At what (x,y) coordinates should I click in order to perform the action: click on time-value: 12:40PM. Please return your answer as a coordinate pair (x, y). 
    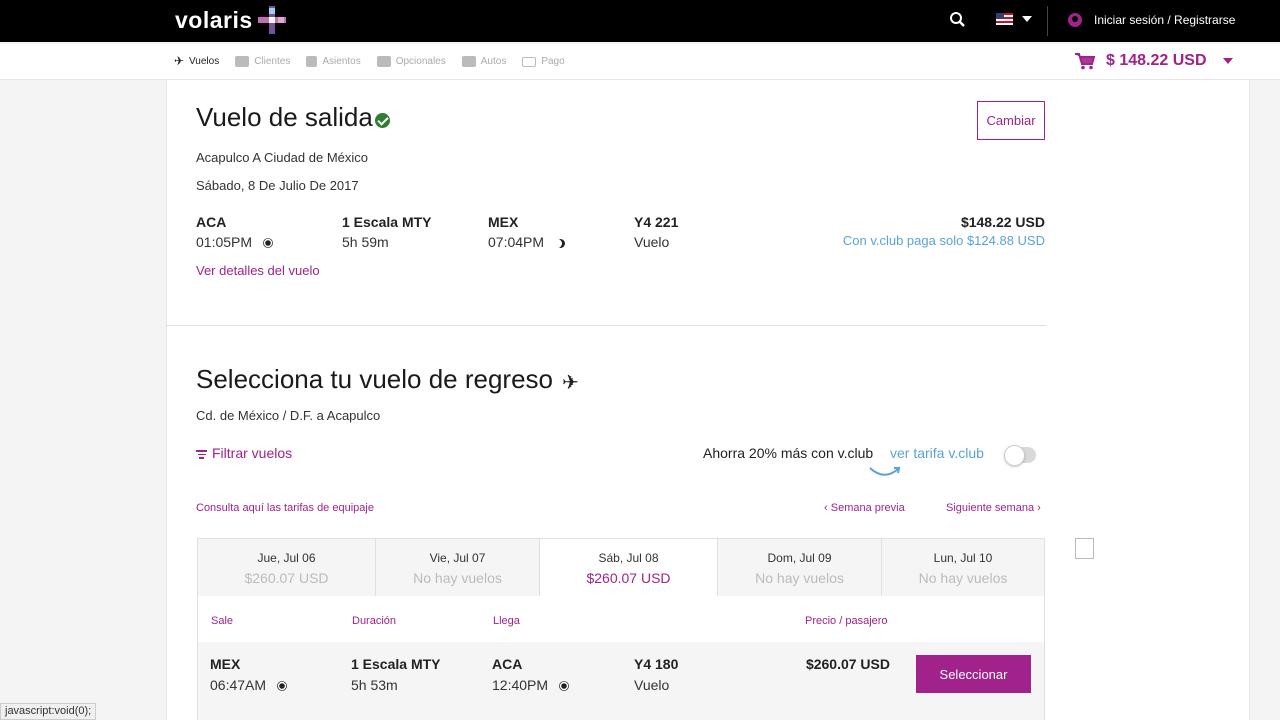
    Looking at the image, I should click on (520, 685).